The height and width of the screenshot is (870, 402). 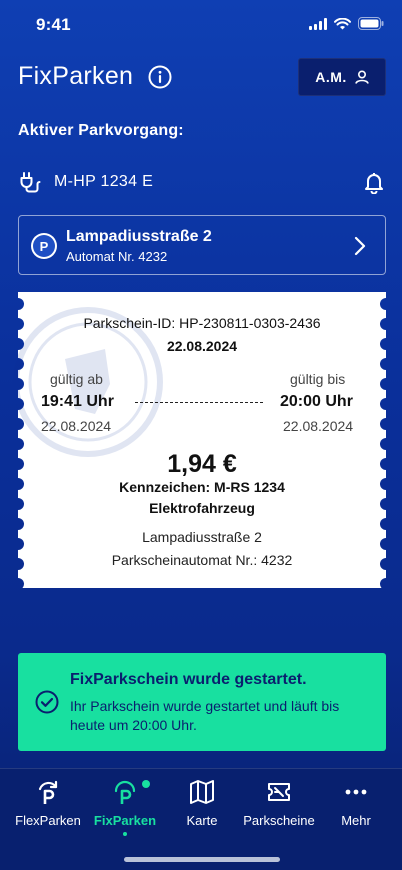 I want to click on nav-label-parkscheine: Parkscheine, so click(x=279, y=820).